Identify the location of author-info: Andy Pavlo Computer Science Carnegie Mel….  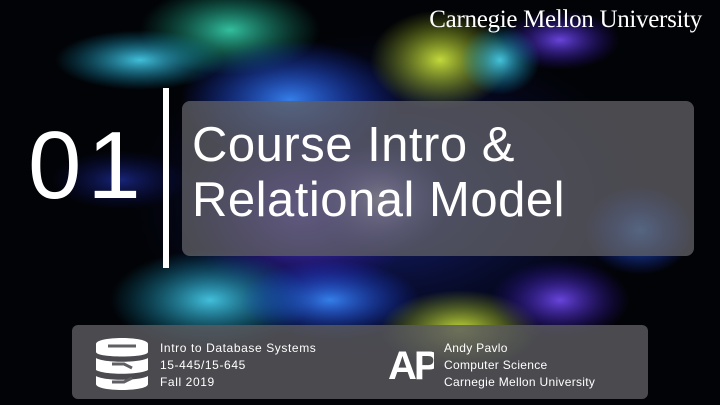
(519, 365).